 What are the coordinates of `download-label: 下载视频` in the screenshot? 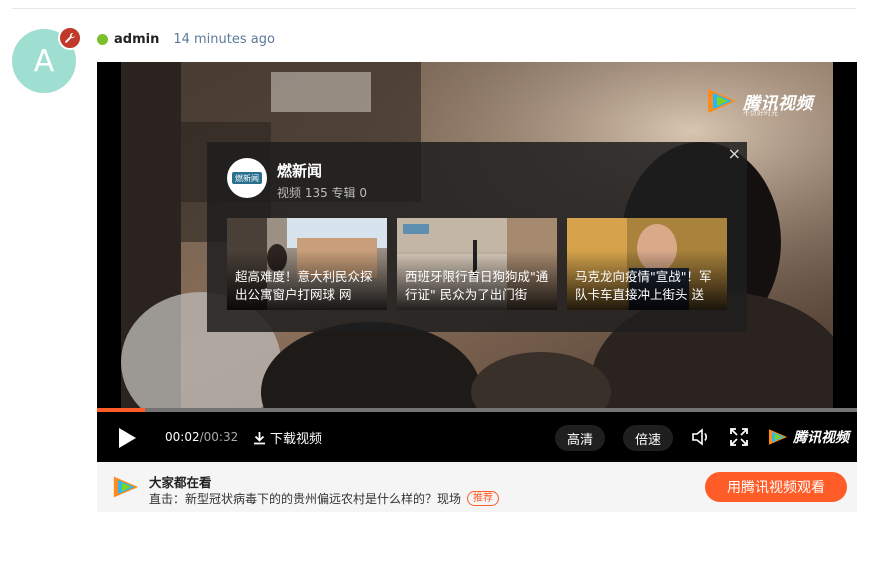 It's located at (296, 439).